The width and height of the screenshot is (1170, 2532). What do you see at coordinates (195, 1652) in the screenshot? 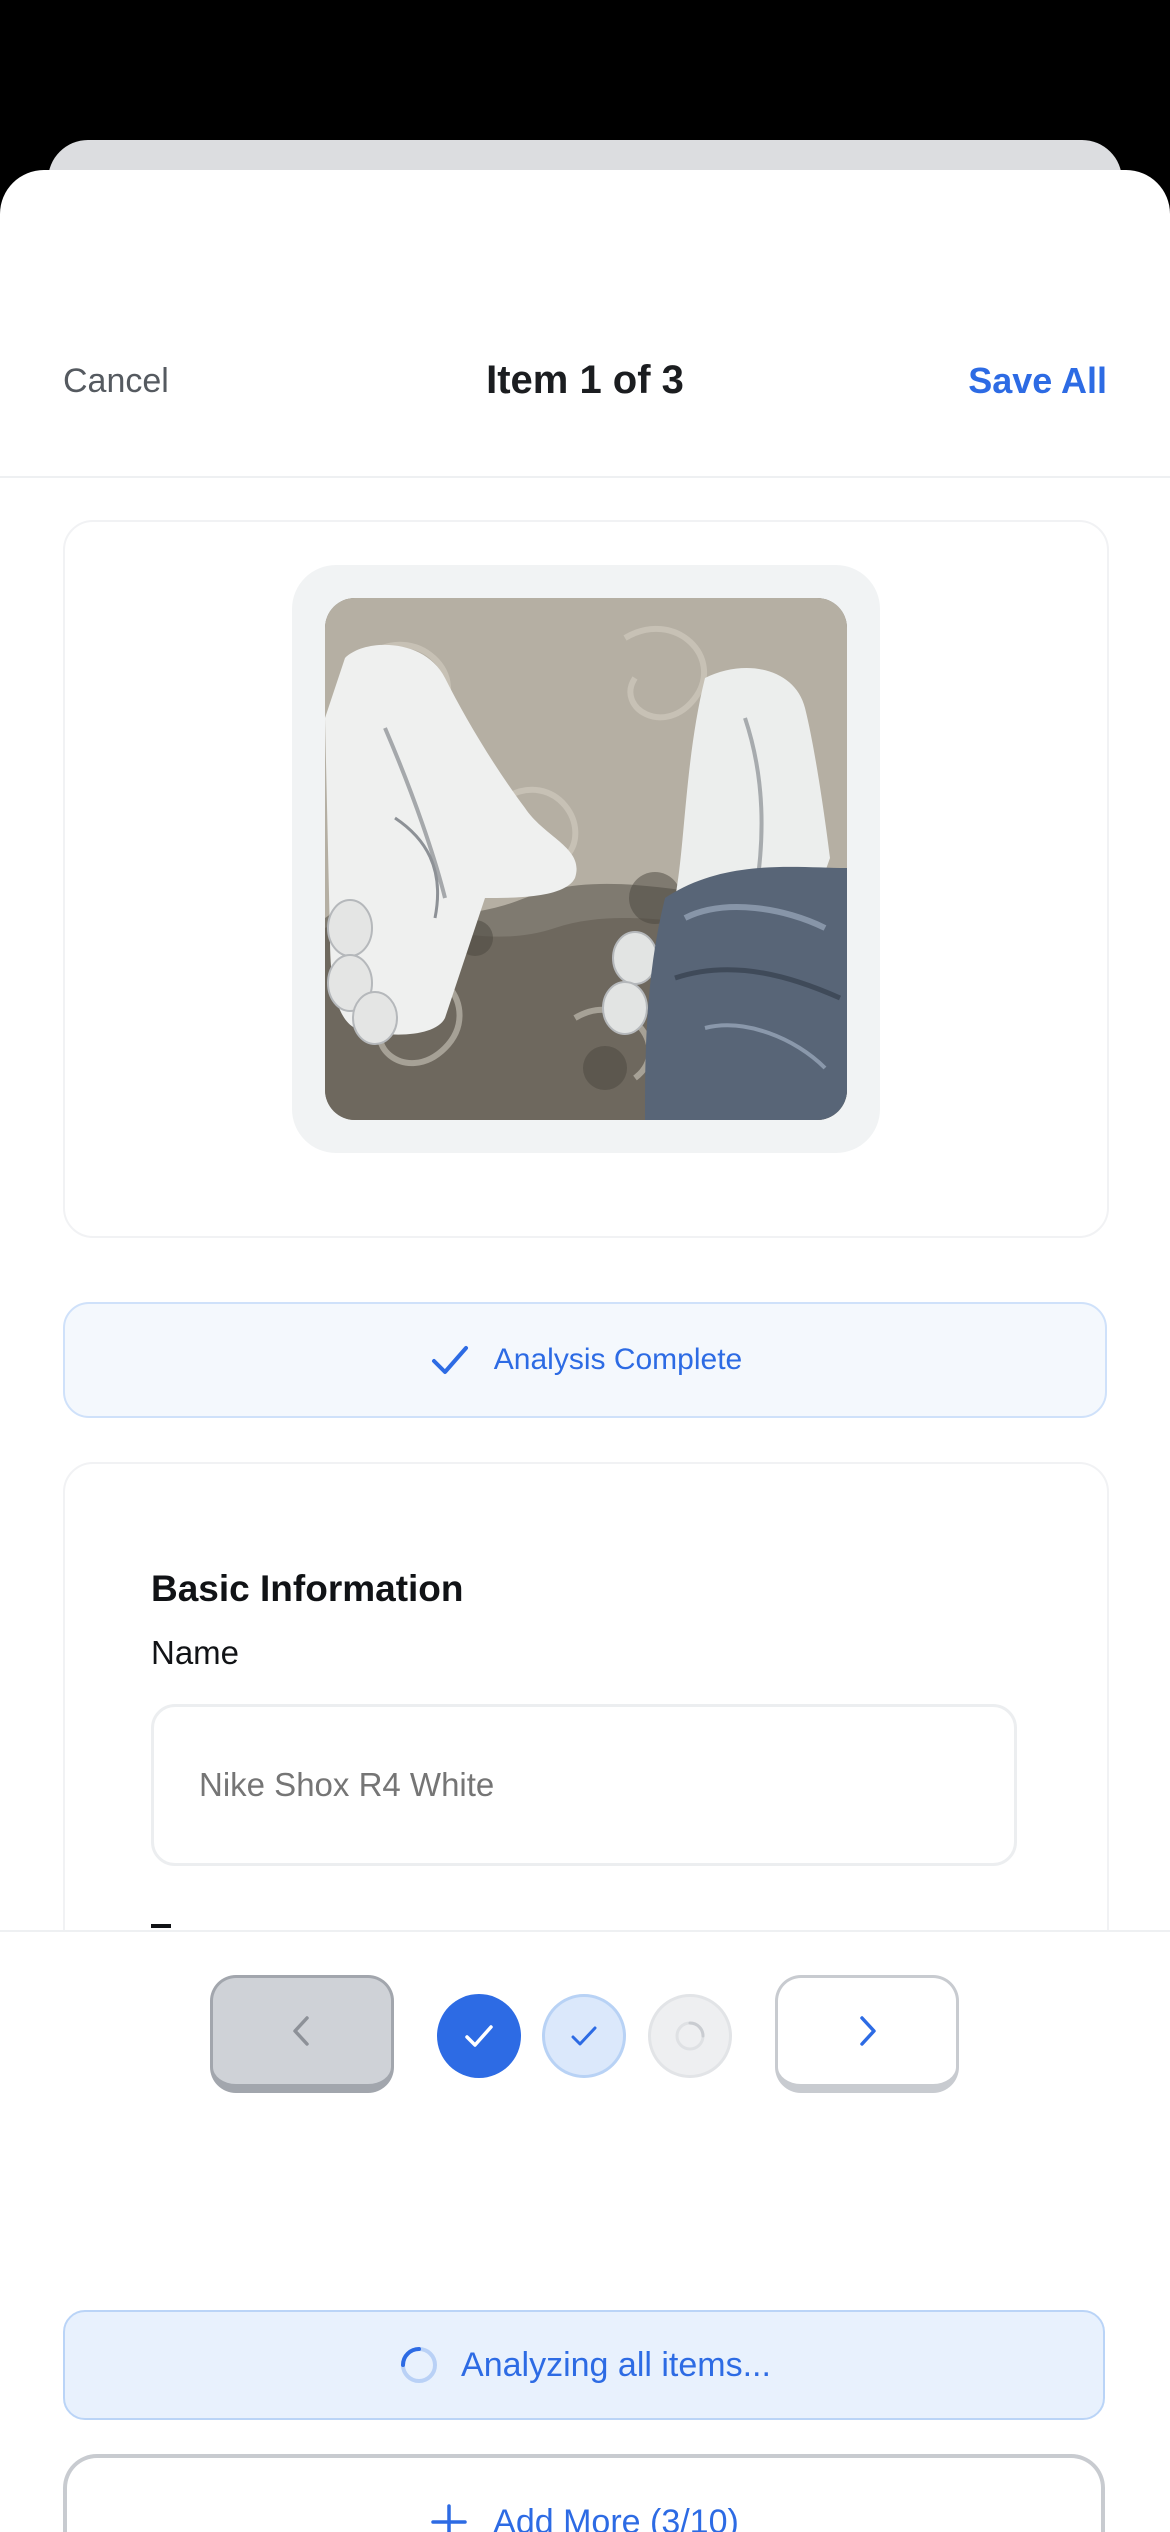
I see `name-label: Name` at bounding box center [195, 1652].